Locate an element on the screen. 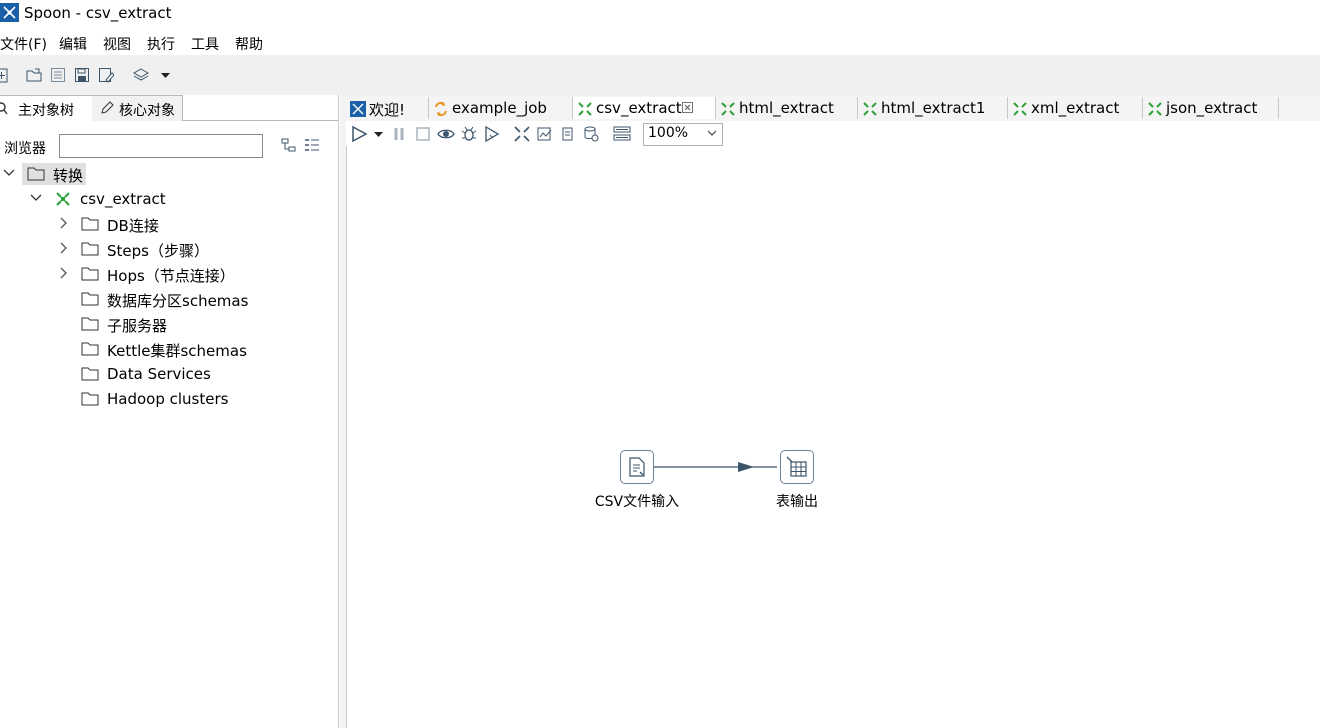 Image resolution: width=1320 pixels, height=728 pixels. browser-label: 浏览器 is located at coordinates (25, 149).